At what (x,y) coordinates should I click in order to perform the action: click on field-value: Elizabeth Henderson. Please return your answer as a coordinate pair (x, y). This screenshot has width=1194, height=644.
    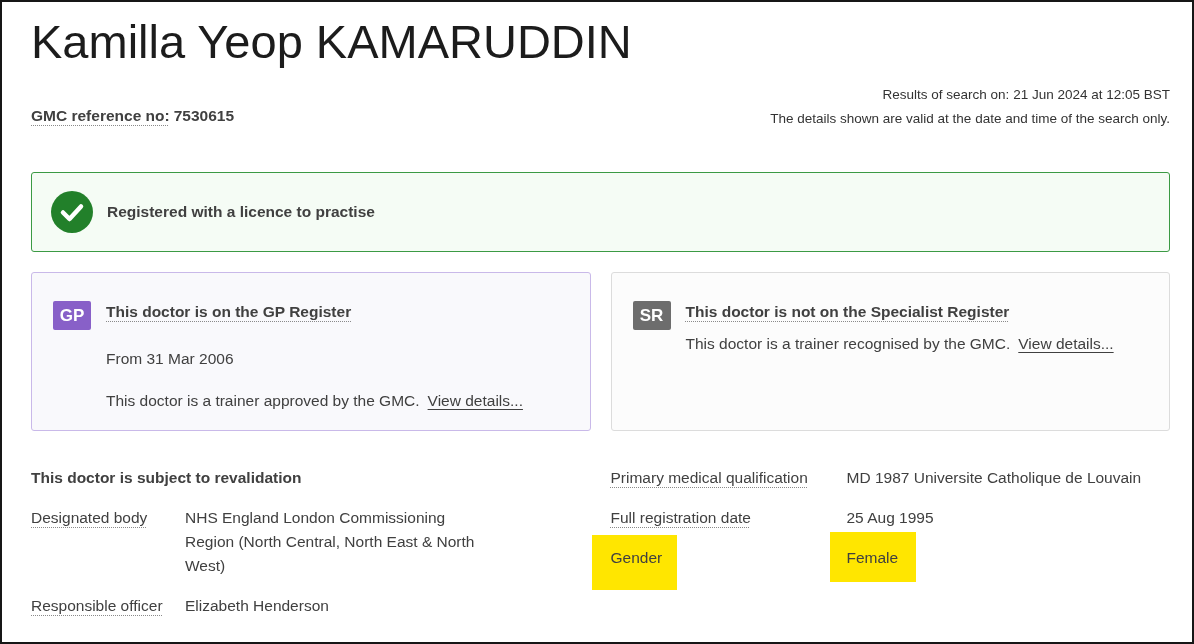
    Looking at the image, I should click on (257, 606).